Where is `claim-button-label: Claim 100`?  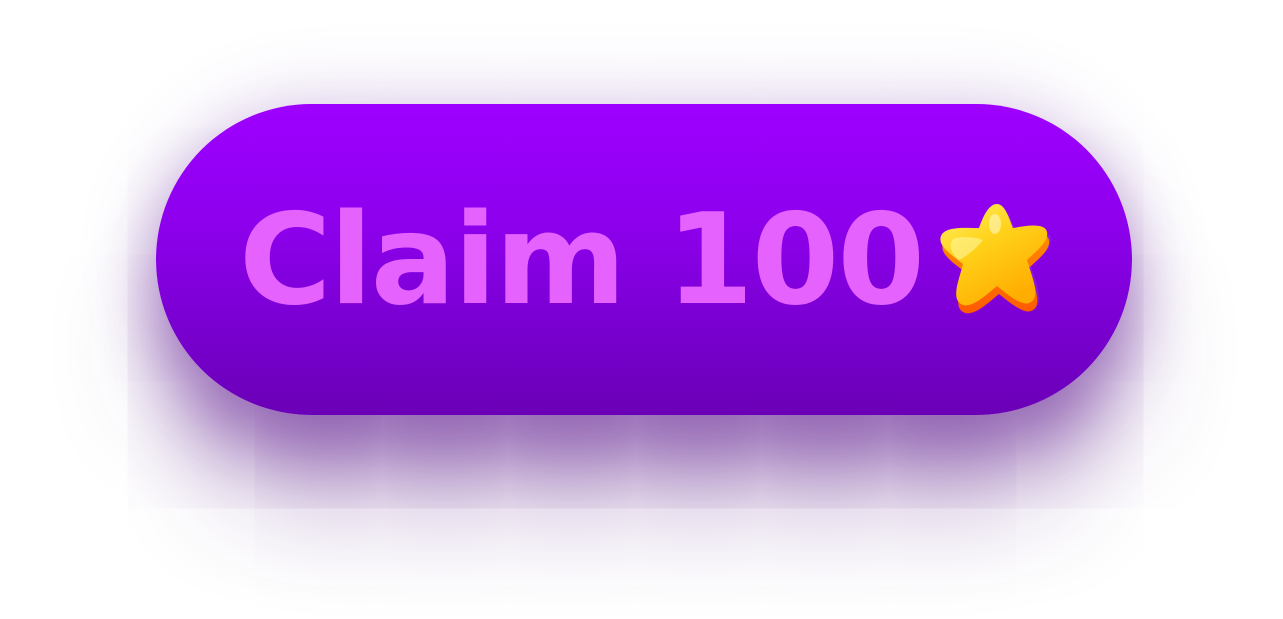 claim-button-label: Claim 100 is located at coordinates (581, 259).